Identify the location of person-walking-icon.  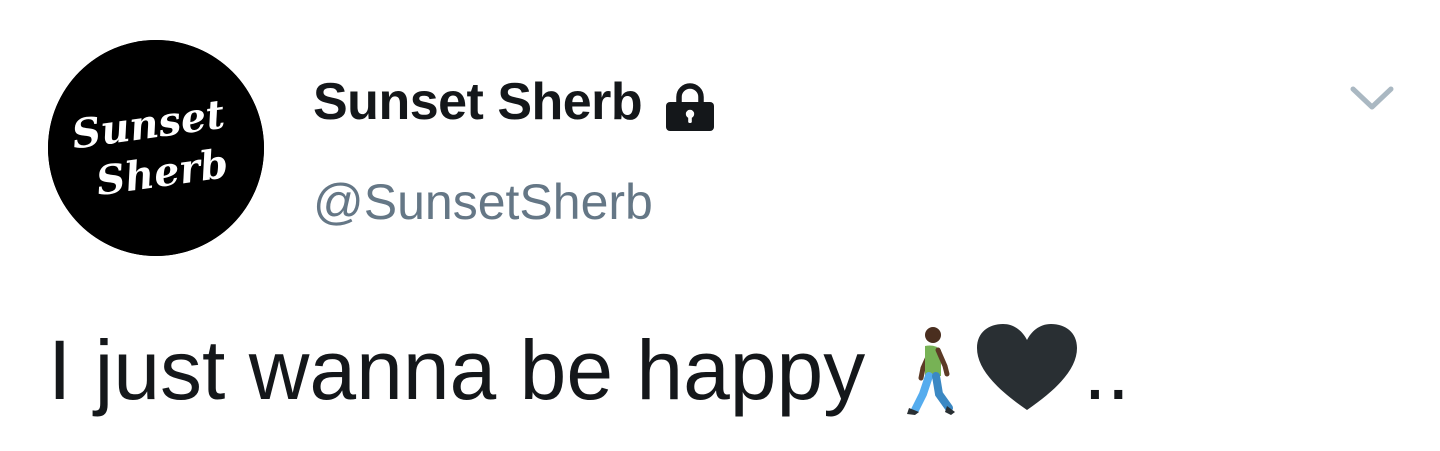
(931, 370).